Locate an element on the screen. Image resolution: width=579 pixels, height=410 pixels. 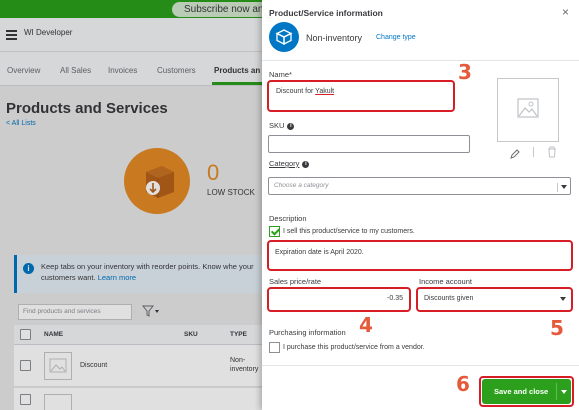
income-account-label: Income account is located at coordinates (445, 281).